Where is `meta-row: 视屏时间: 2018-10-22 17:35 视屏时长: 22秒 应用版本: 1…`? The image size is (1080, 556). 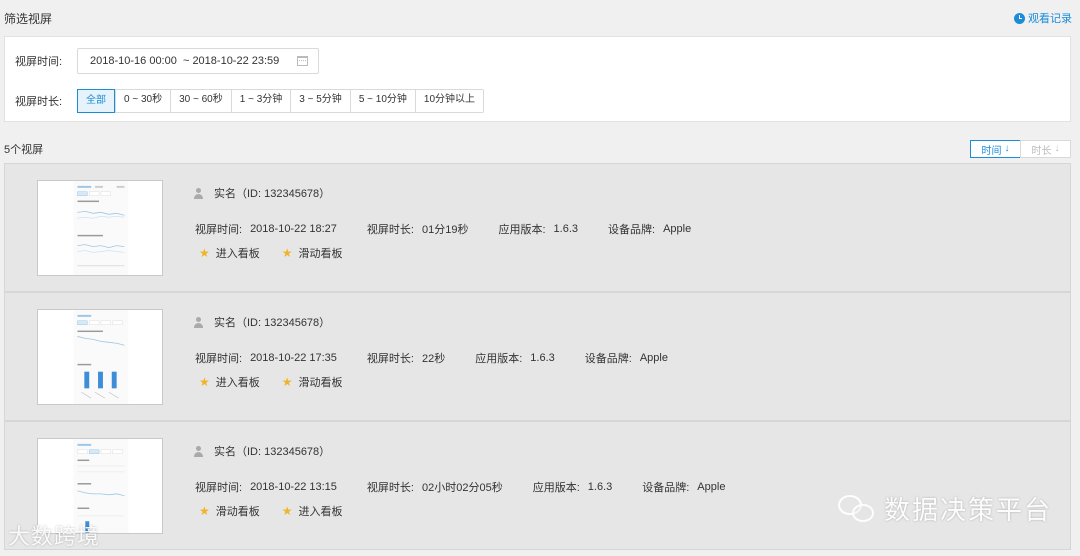 meta-row: 视屏时间: 2018-10-22 17:35 视屏时长: 22秒 应用版本: 1… is located at coordinates (446, 358).